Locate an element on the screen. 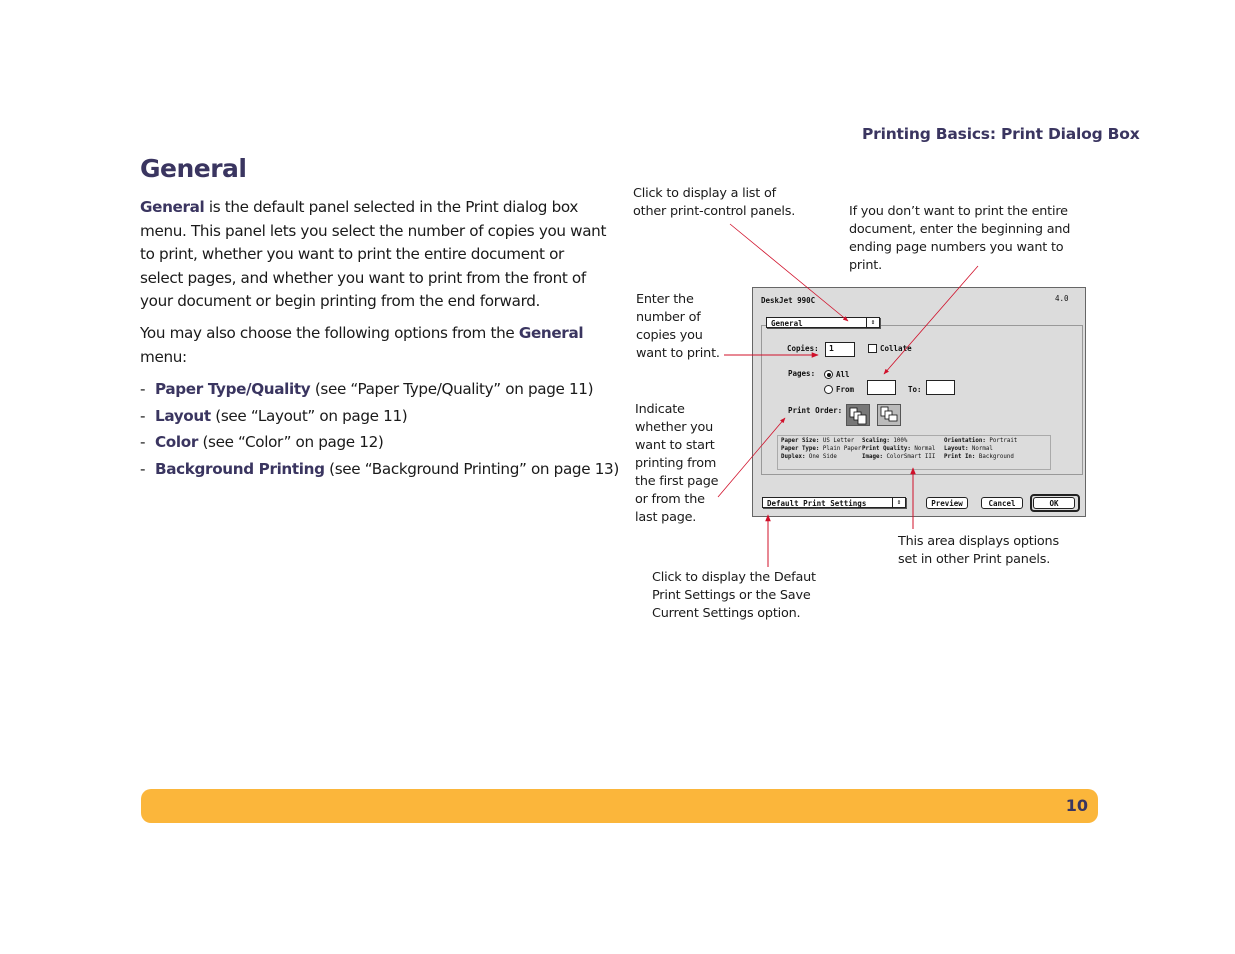  page-number: 10 is located at coordinates (1076, 805).